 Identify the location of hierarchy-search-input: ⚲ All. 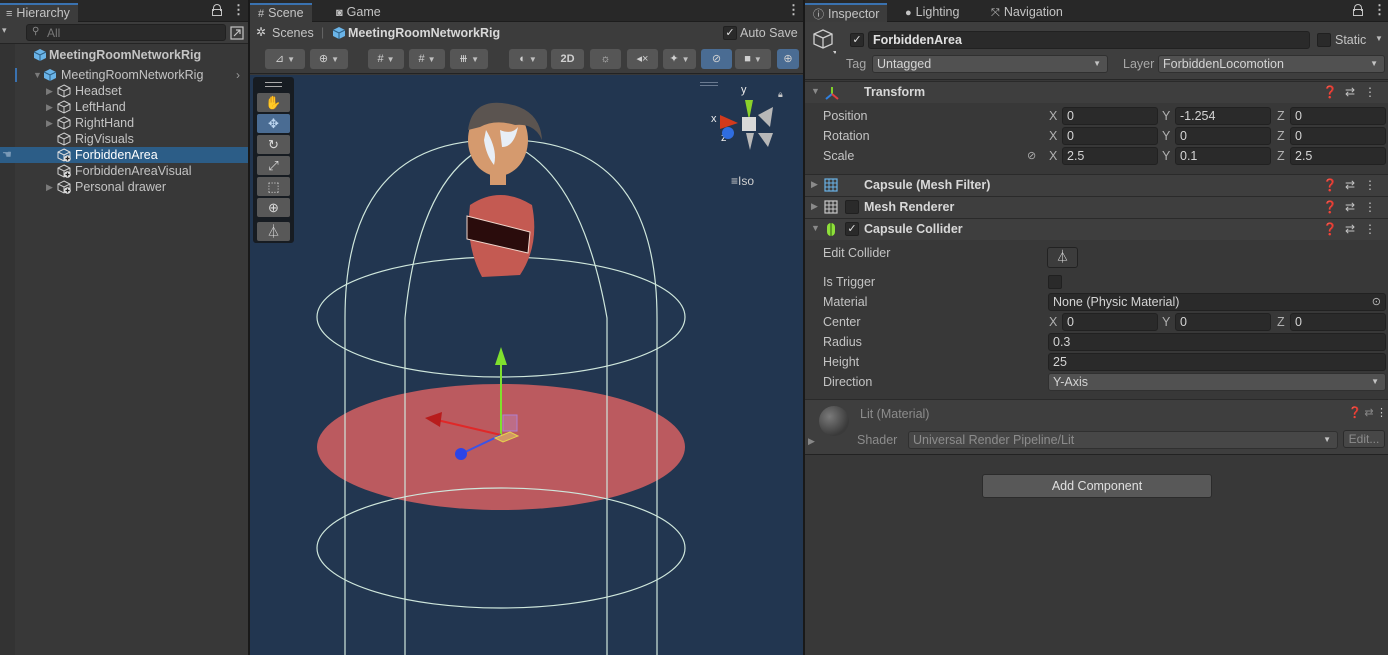
(126, 32).